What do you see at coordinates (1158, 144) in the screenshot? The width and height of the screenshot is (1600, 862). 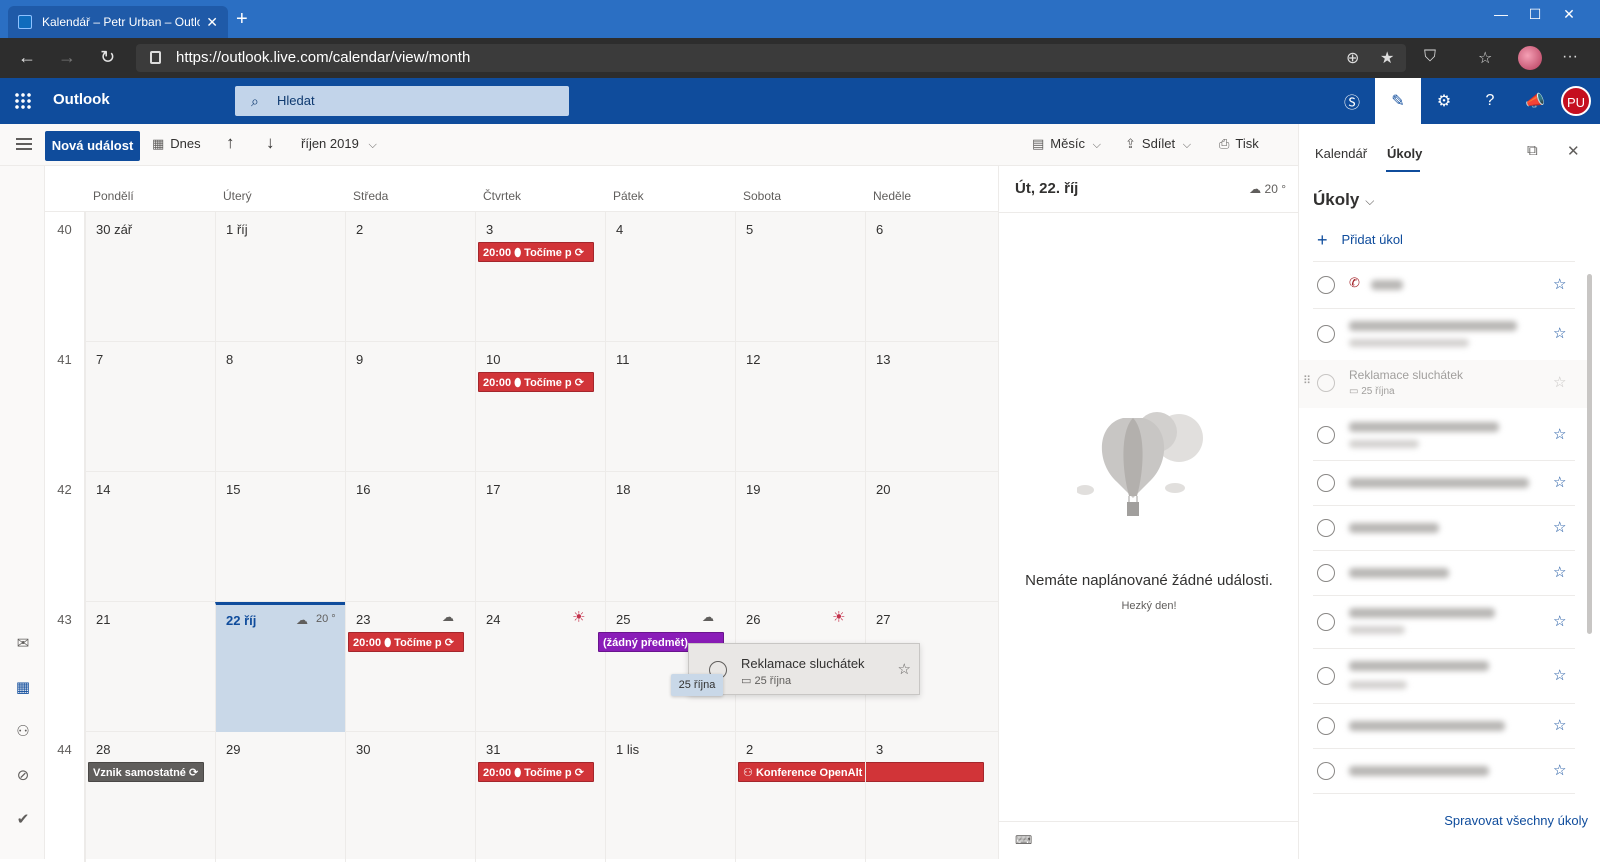 I see `share-button: ⇪ Sdílet ⌵` at bounding box center [1158, 144].